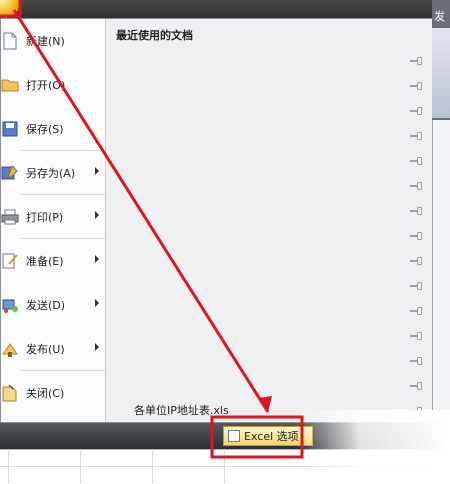 The image size is (450, 484). I want to click on print-icon, so click(10, 217).